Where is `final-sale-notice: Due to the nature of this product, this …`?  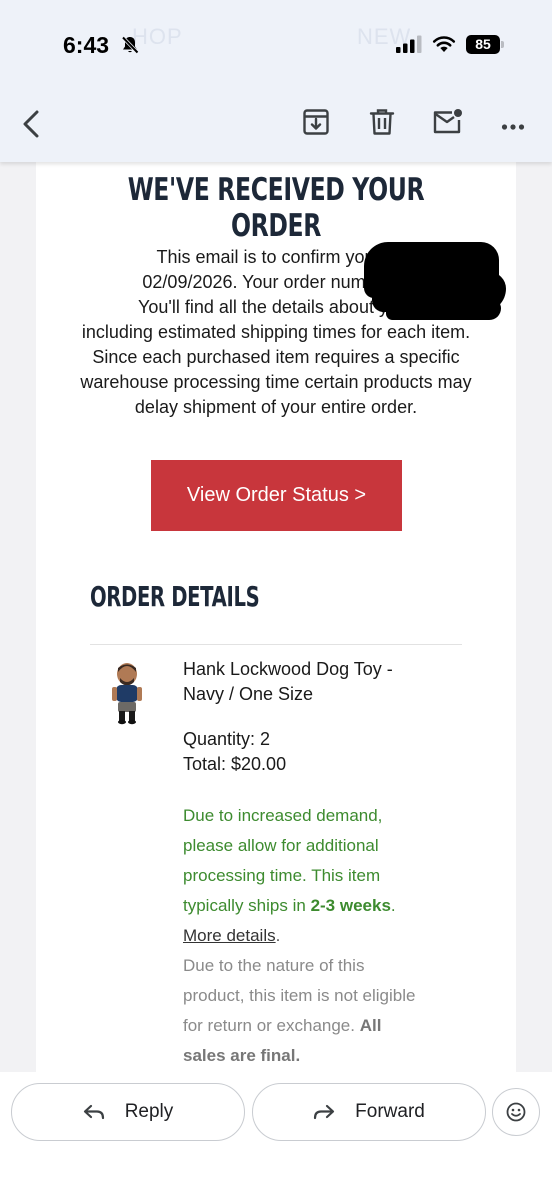
final-sale-notice: Due to the nature of this product, this … is located at coordinates (318, 1011).